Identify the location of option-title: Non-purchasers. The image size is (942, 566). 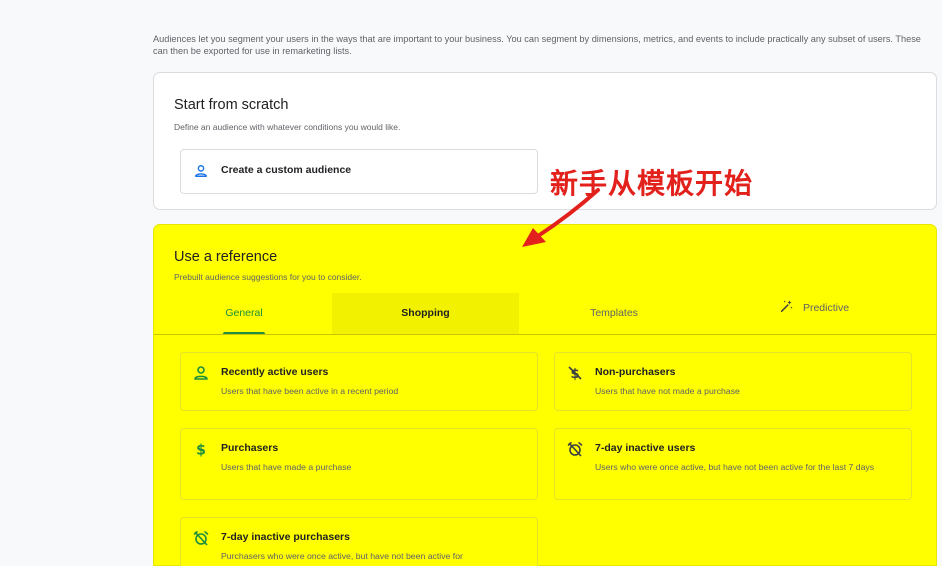
(635, 372).